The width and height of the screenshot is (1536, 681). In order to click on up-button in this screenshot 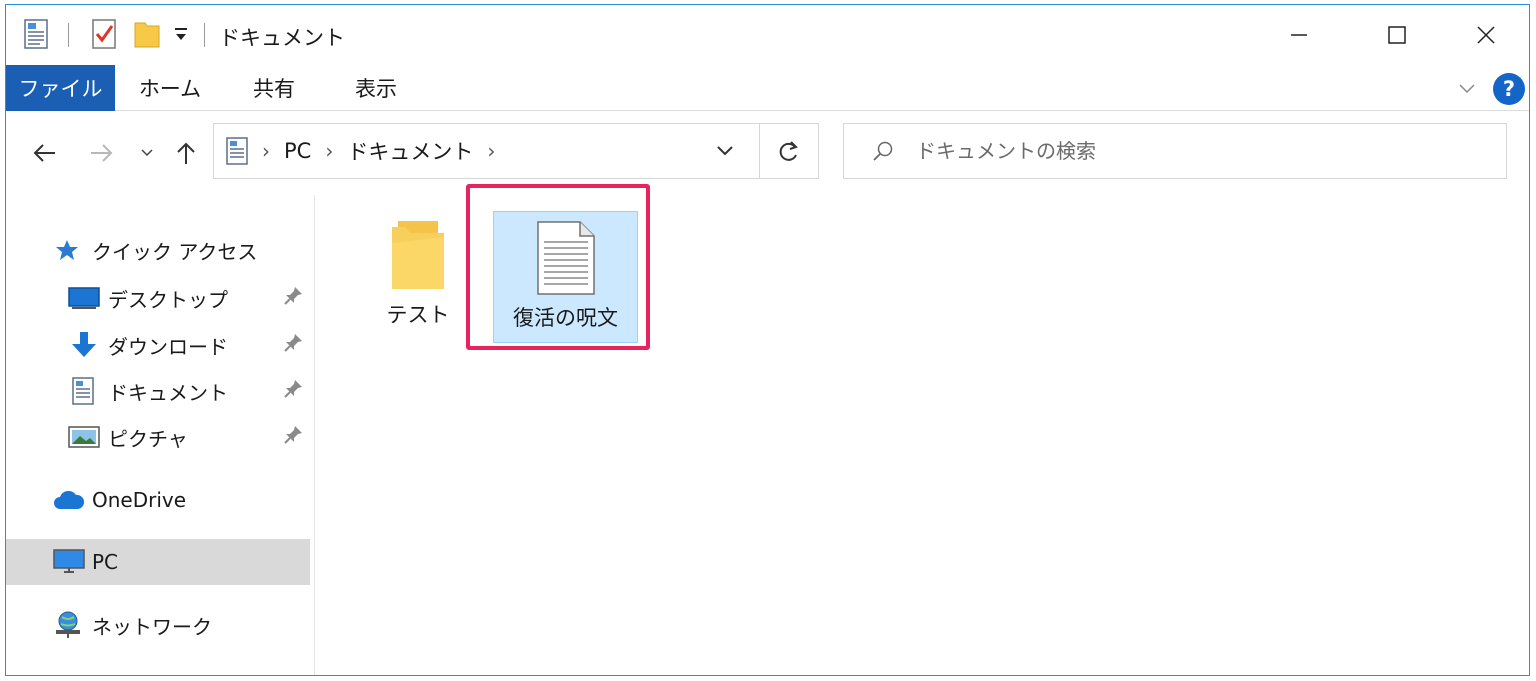, I will do `click(186, 153)`.